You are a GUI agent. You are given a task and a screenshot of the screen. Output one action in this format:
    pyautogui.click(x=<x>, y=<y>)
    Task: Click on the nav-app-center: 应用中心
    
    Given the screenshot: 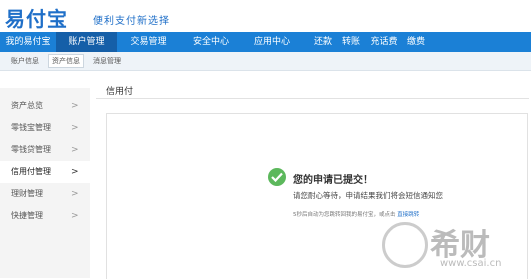 What is the action you would take?
    pyautogui.click(x=272, y=42)
    